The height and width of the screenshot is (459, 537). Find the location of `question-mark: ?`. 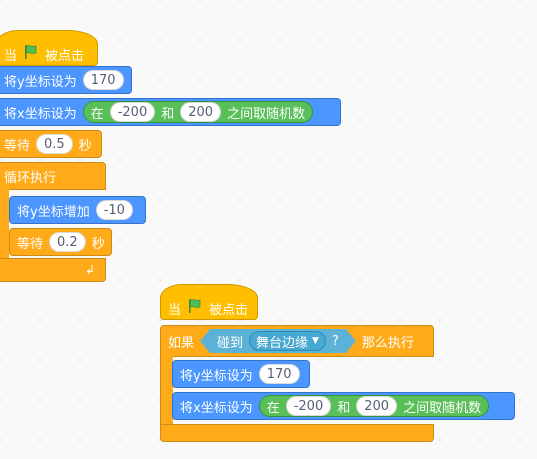

question-mark: ? is located at coordinates (335, 341).